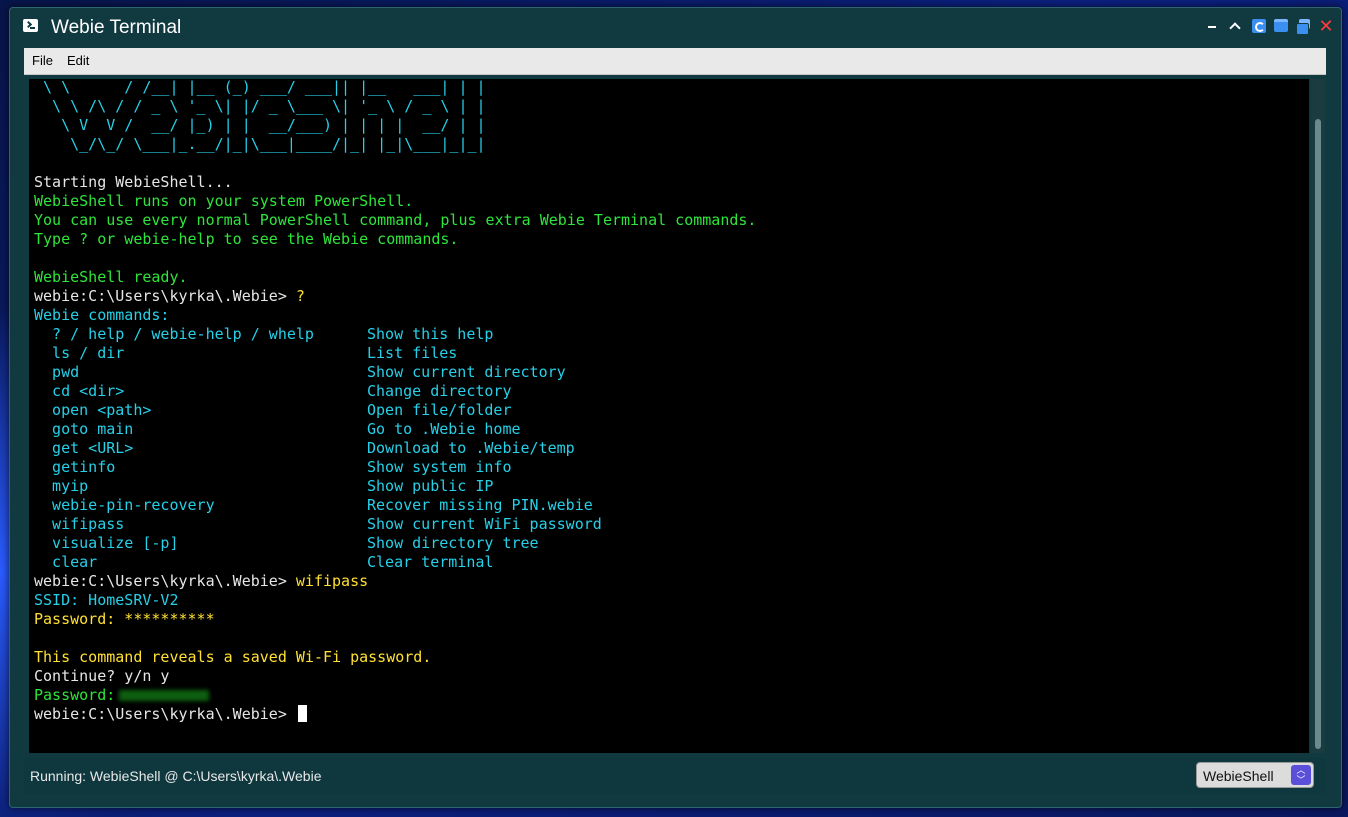 Image resolution: width=1348 pixels, height=817 pixels. Describe the element at coordinates (116, 27) in the screenshot. I see `window-title: Webie Terminal` at that location.